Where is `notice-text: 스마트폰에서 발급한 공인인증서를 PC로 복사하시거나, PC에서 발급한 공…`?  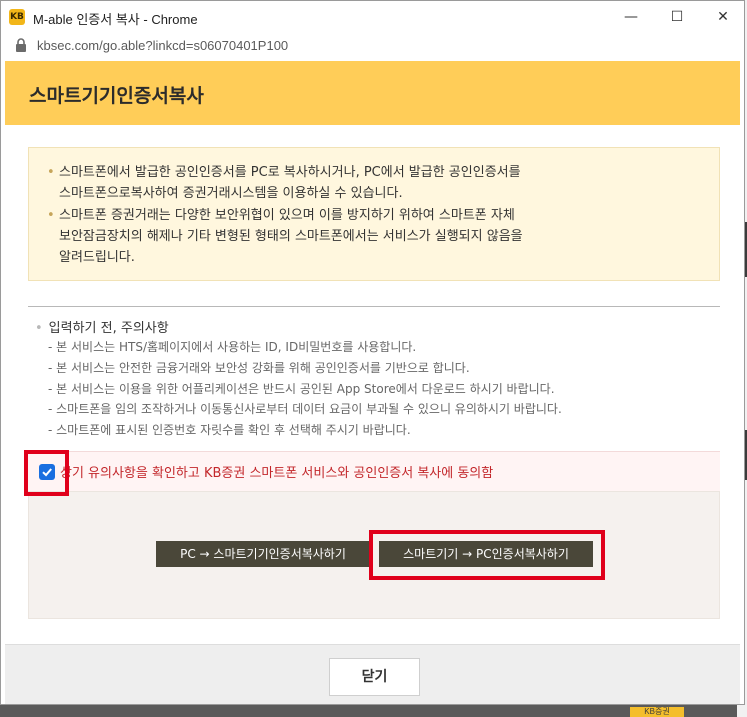 notice-text: 스마트폰에서 발급한 공인인증서를 PC로 복사하시거나, PC에서 발급한 공… is located at coordinates (290, 183).